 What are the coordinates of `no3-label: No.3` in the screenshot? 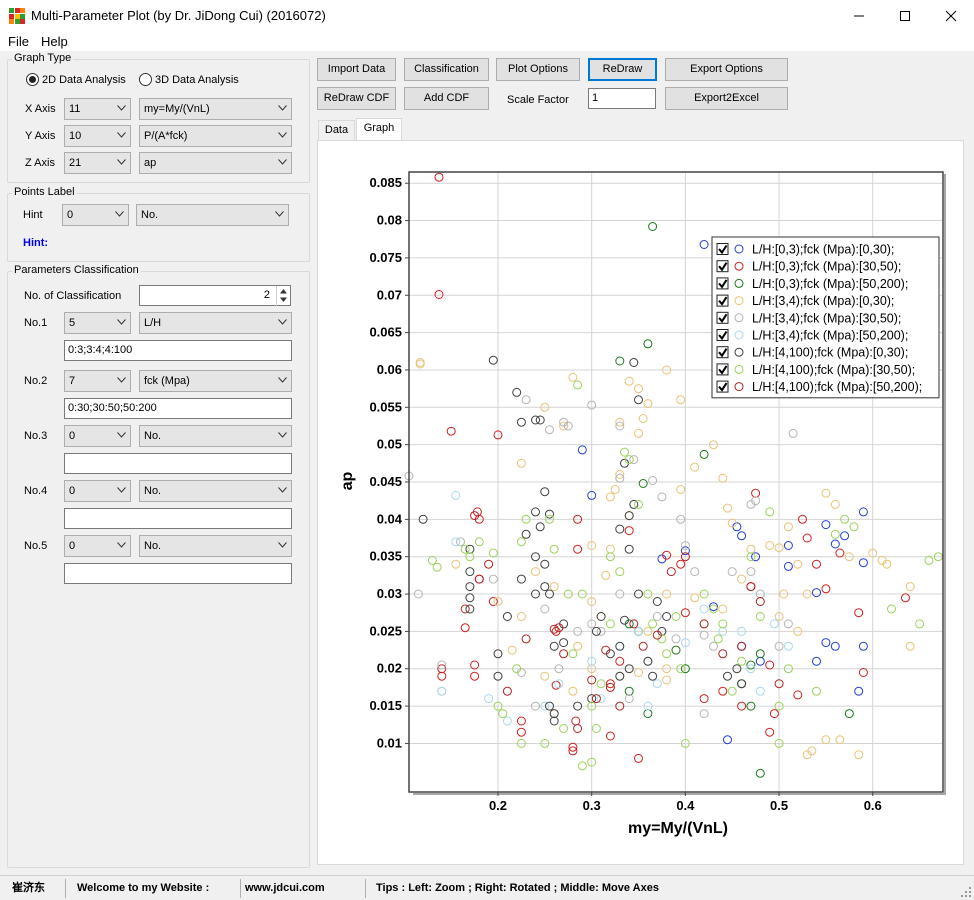 It's located at (36, 436).